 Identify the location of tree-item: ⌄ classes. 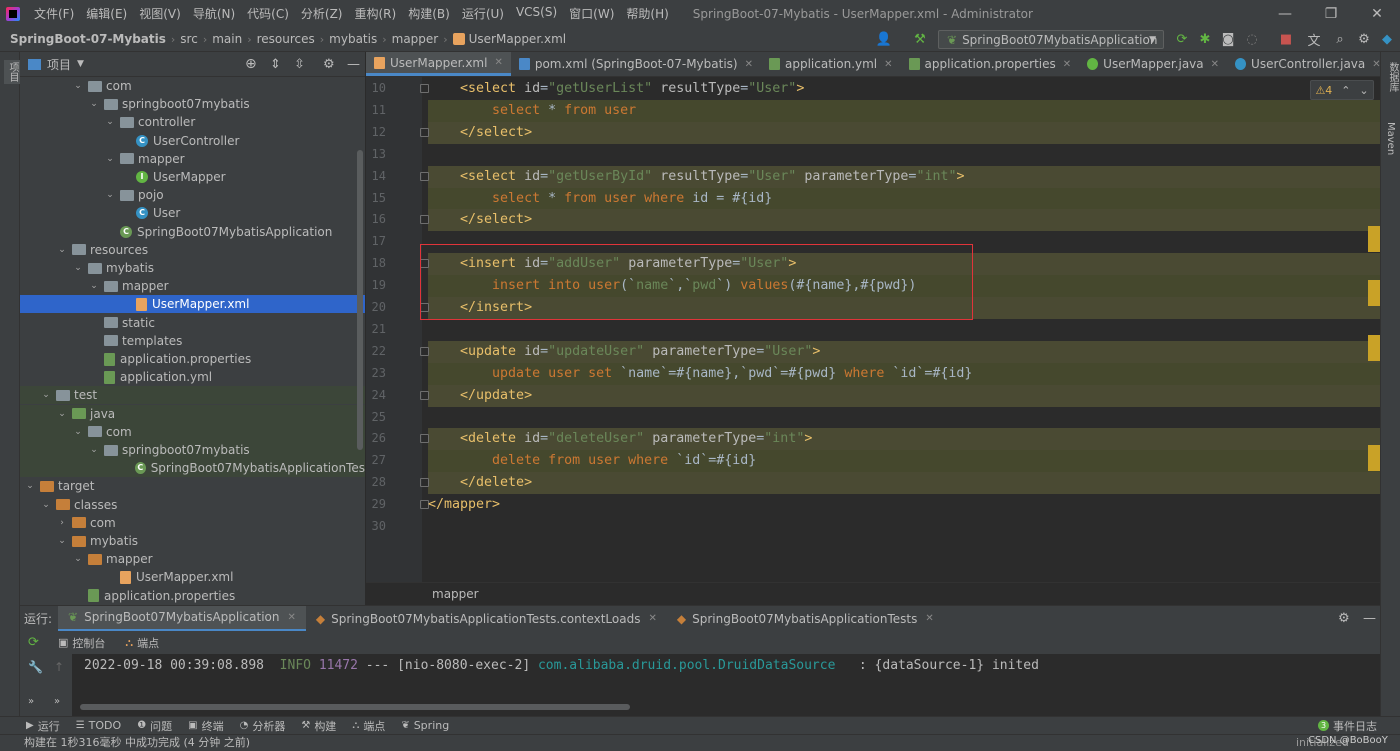
(192, 505).